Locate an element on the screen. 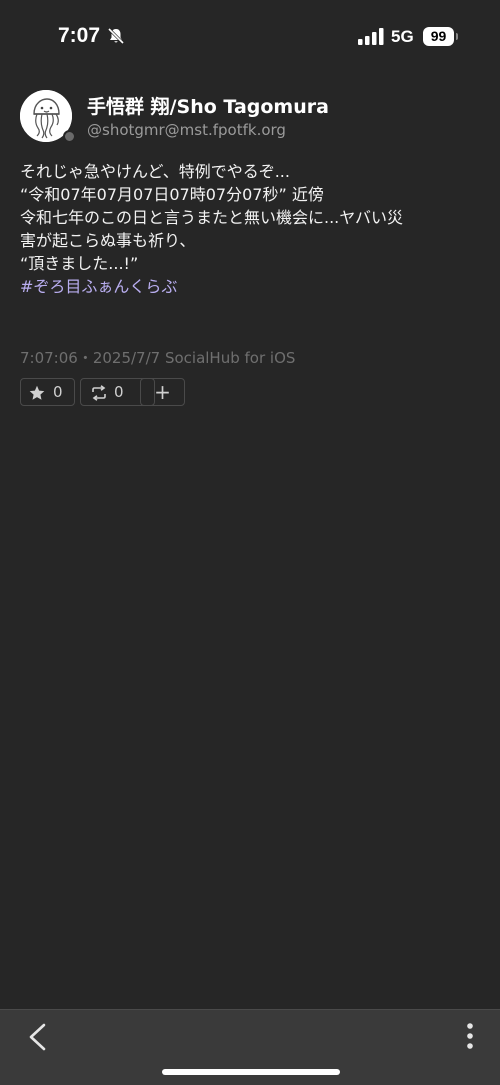  post-body-line: “令和07年07月07日07時07分07秒” 近傍 is located at coordinates (172, 194).